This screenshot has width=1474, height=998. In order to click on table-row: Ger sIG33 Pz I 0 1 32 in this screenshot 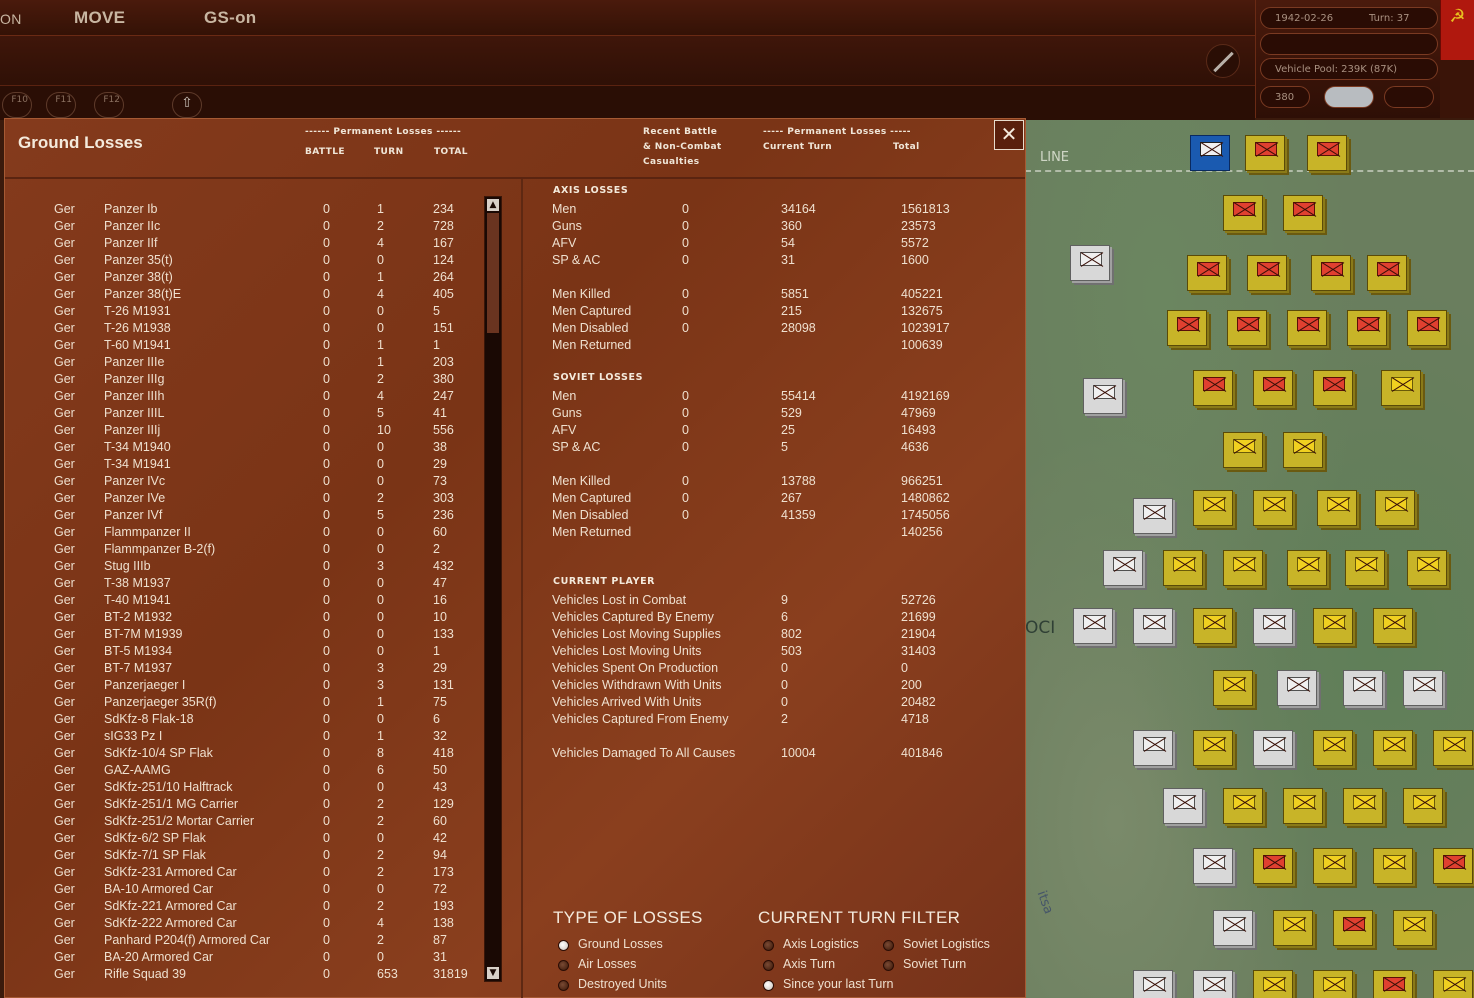, I will do `click(245, 736)`.